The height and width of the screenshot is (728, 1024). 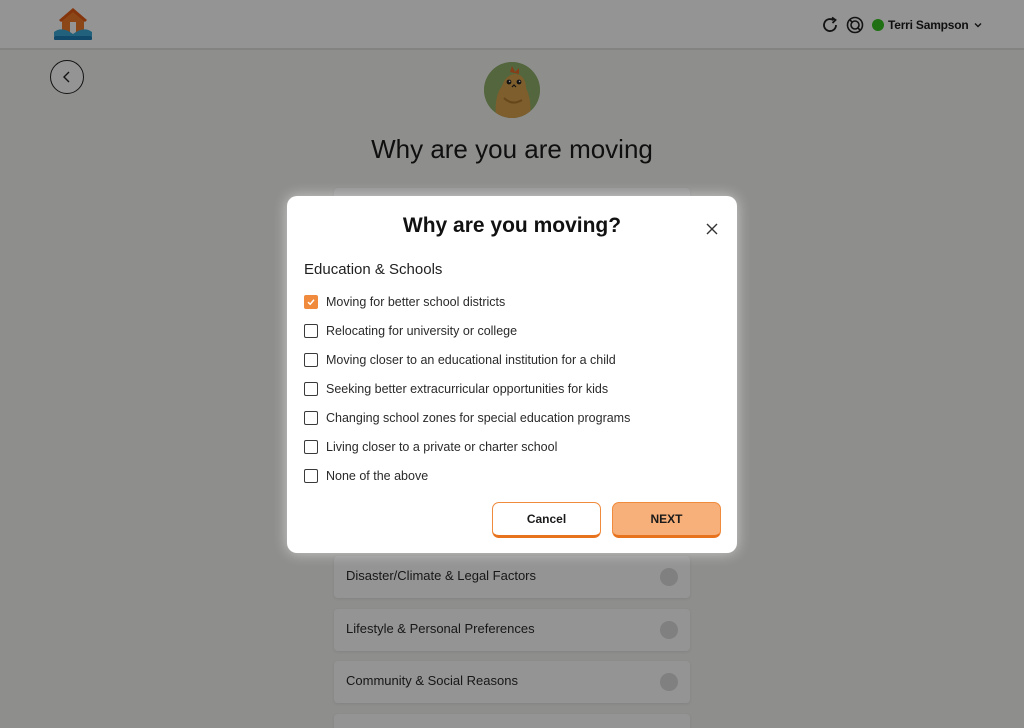 I want to click on option-label: None of the above, so click(x=377, y=476).